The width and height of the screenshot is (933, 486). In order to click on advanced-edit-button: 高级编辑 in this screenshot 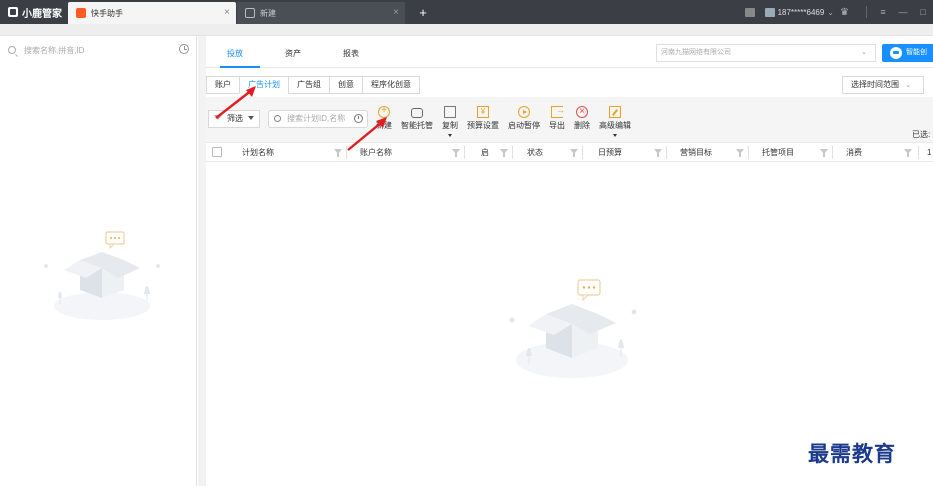, I will do `click(615, 121)`.